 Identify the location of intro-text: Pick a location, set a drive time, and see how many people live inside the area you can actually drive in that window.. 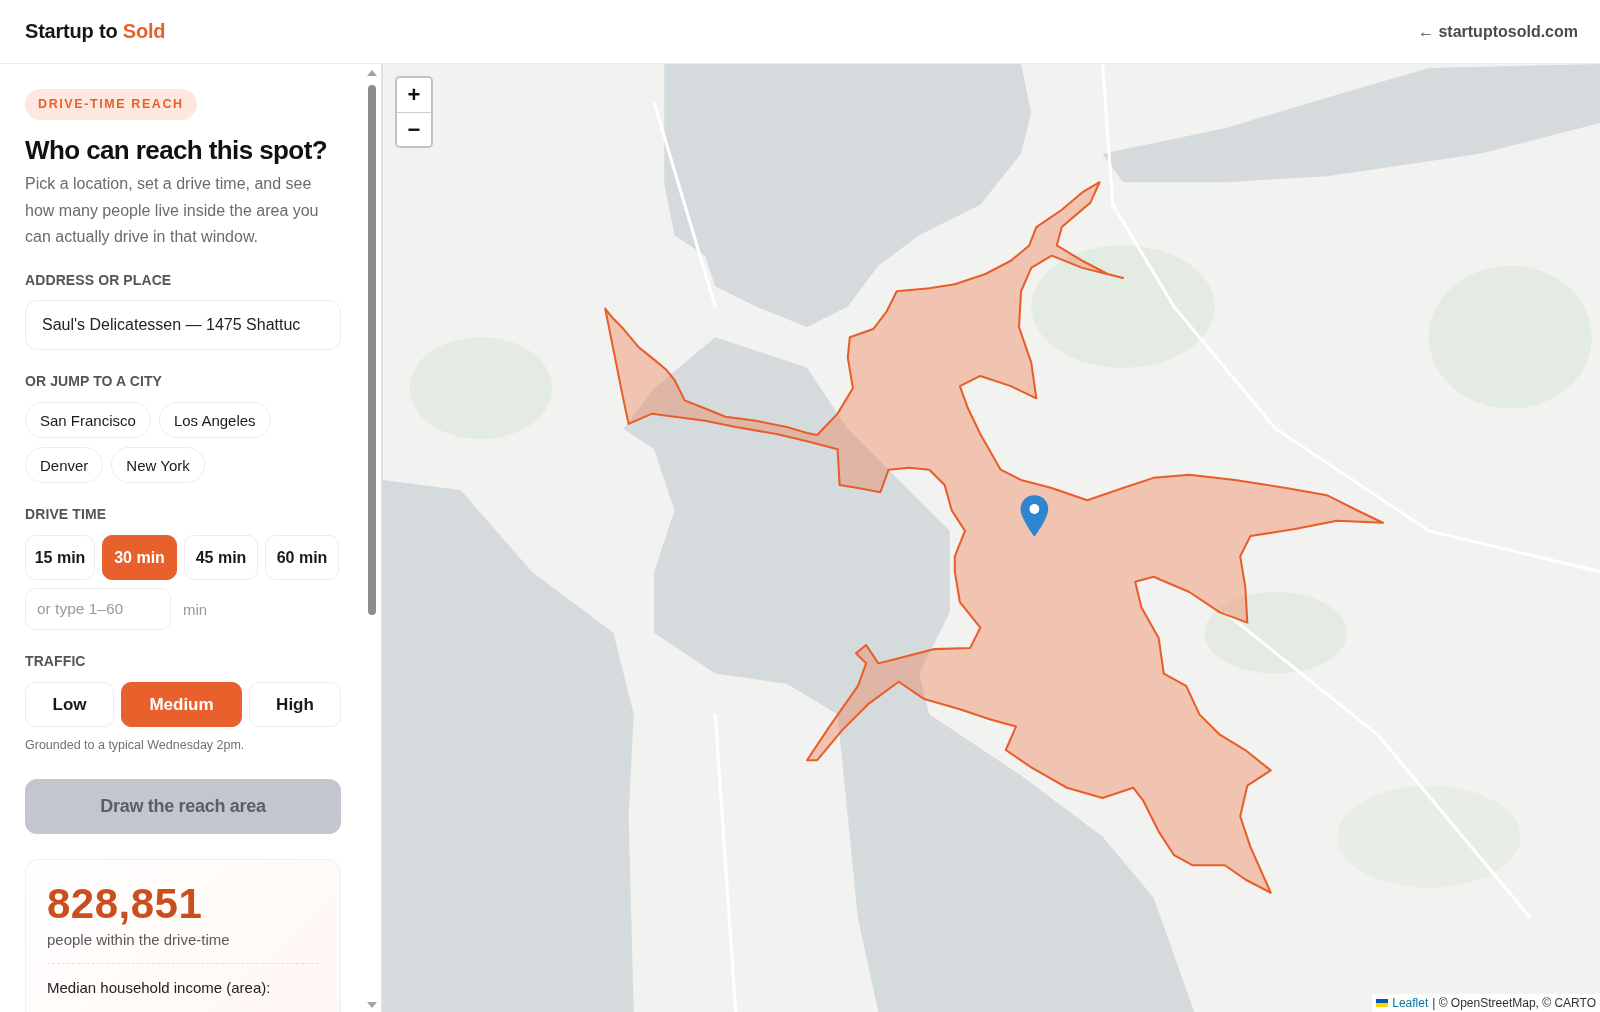
(172, 211).